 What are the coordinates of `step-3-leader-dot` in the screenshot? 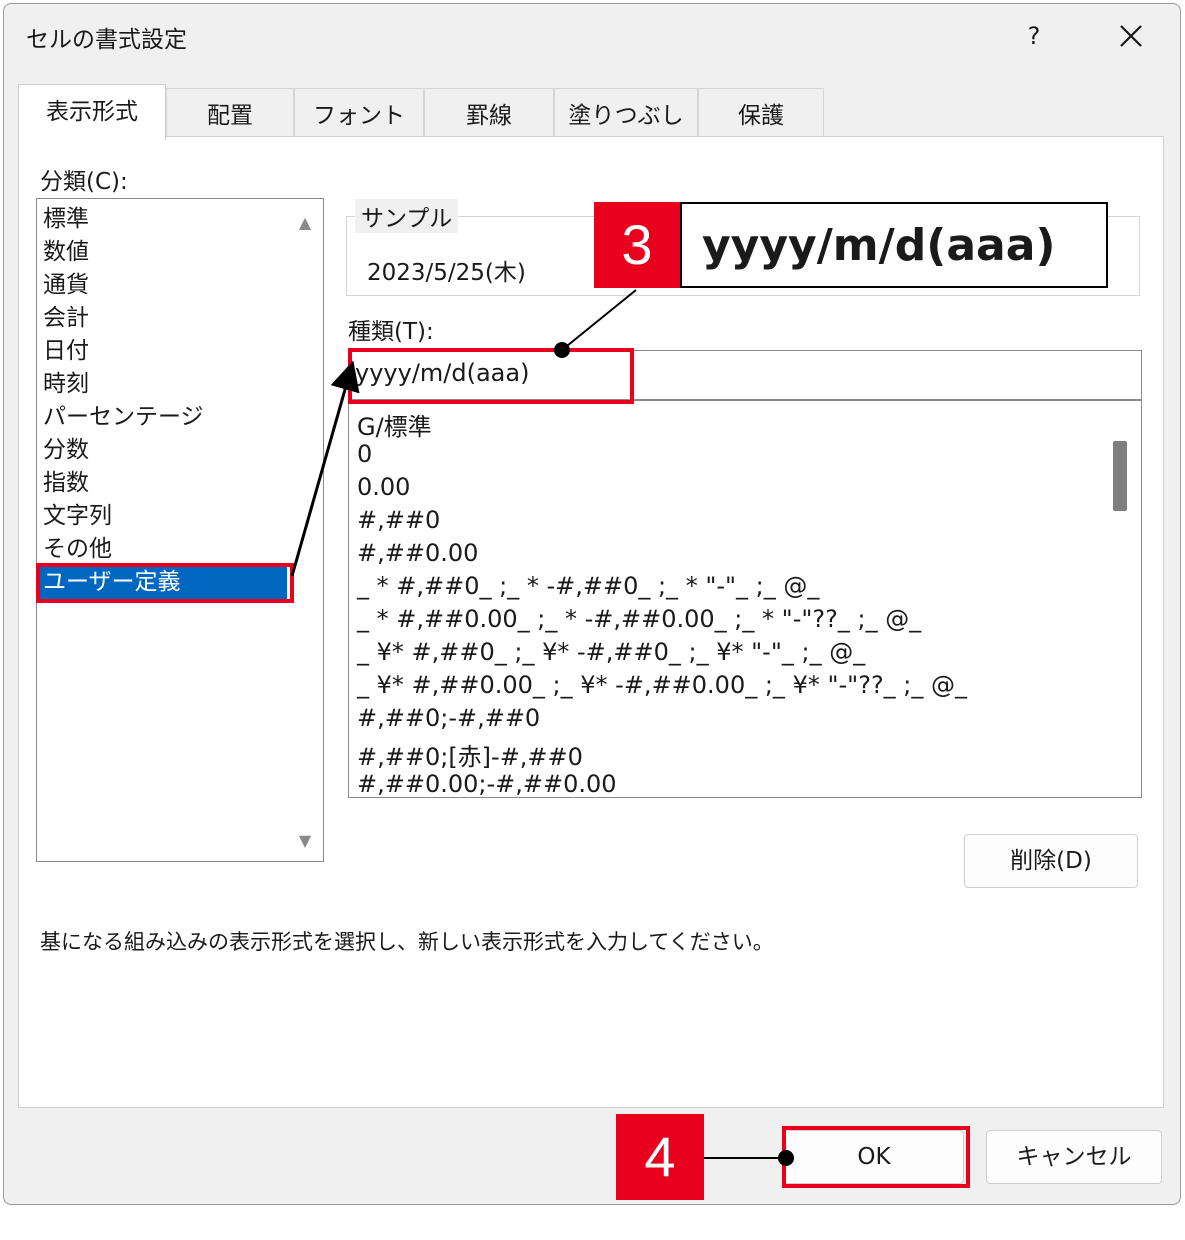 It's located at (562, 350).